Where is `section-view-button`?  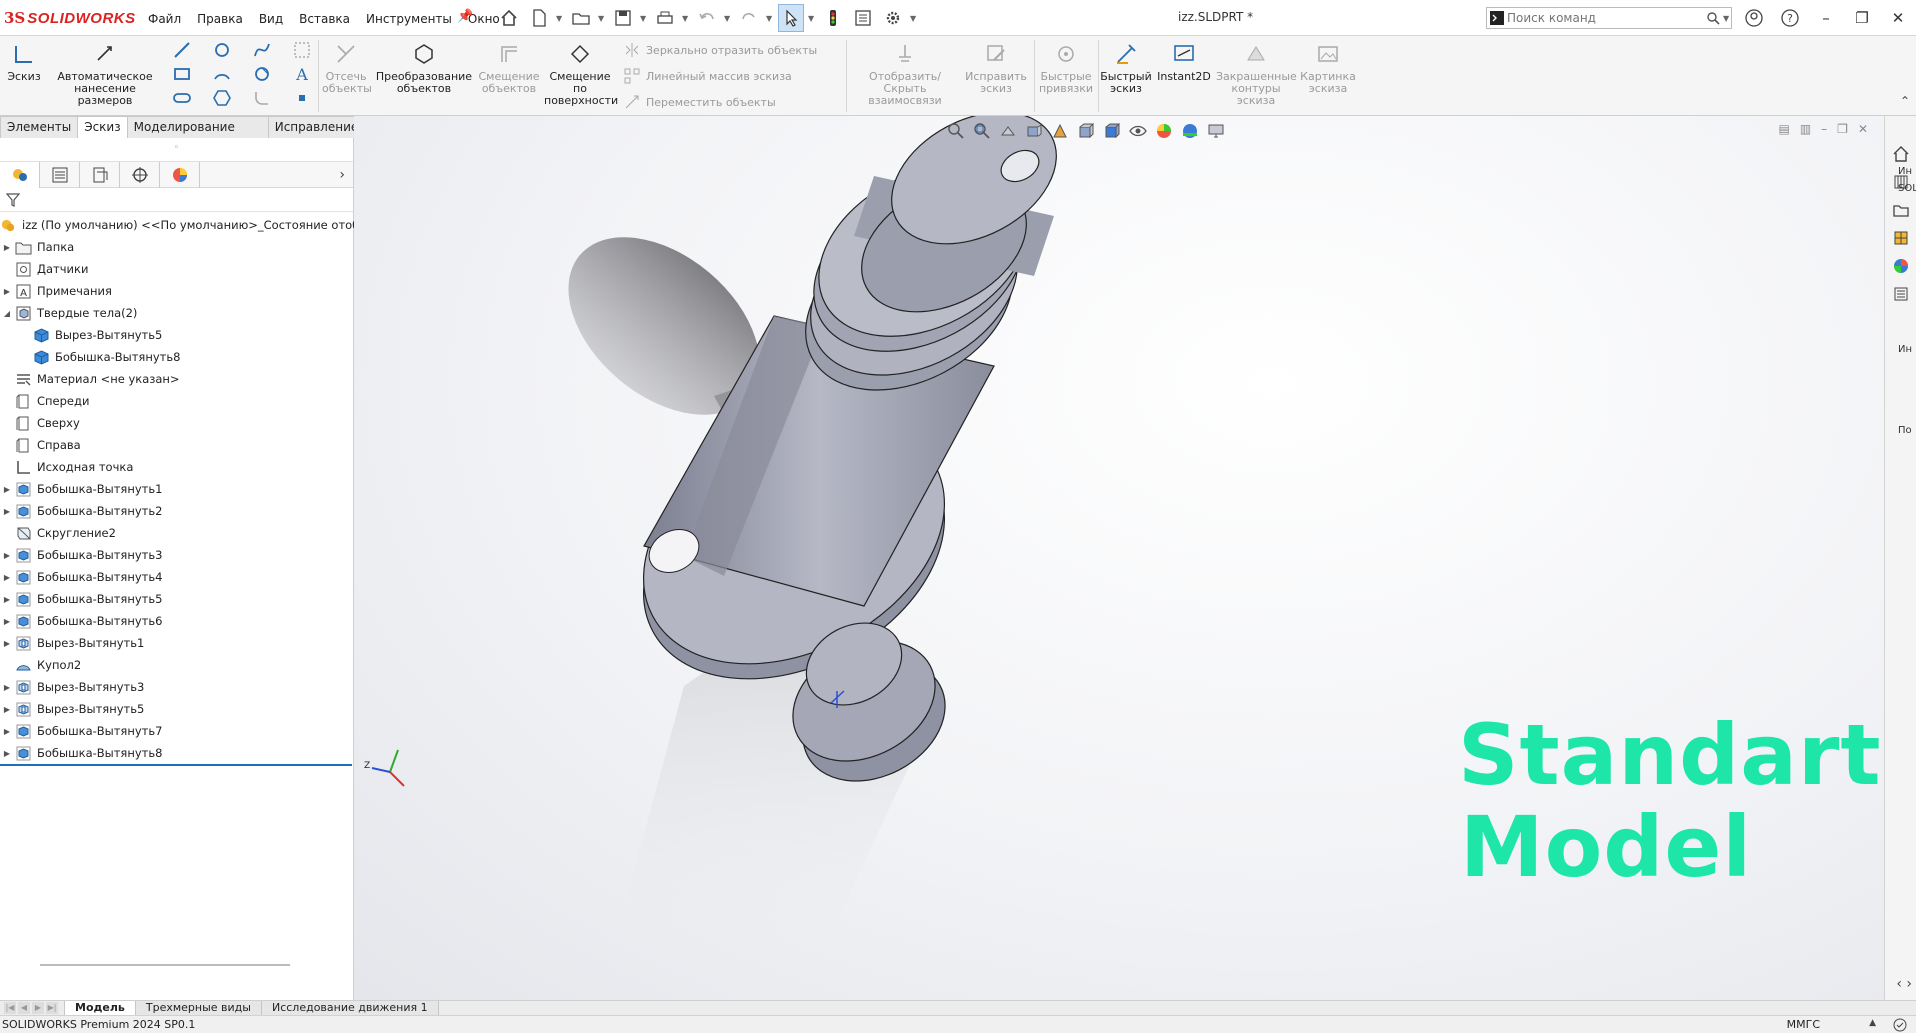 section-view-button is located at coordinates (1034, 131).